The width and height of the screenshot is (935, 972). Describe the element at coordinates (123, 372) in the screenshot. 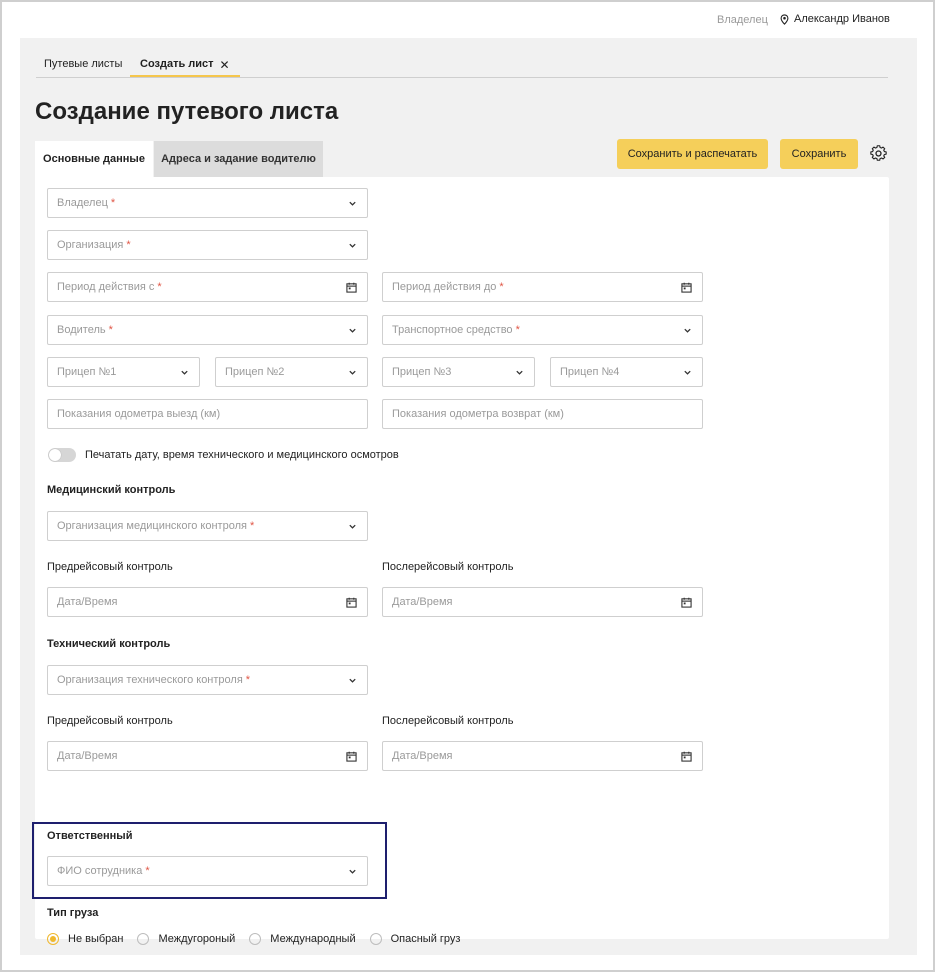

I see `trailer-1-select: Прицеп №1` at that location.